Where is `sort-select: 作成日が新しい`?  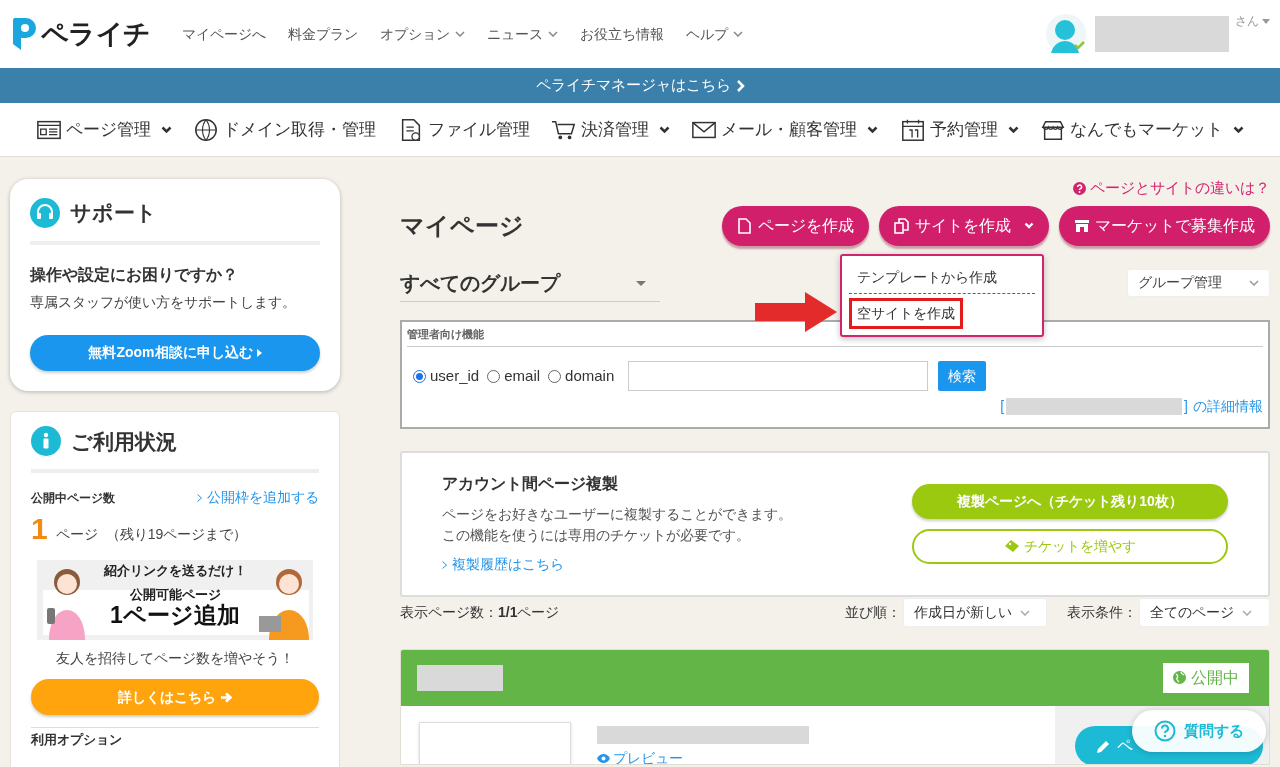
sort-select: 作成日が新しい is located at coordinates (975, 612).